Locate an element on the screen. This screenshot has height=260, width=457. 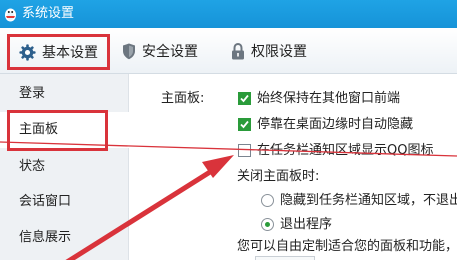
radio-hide-to-tray is located at coordinates (267, 200).